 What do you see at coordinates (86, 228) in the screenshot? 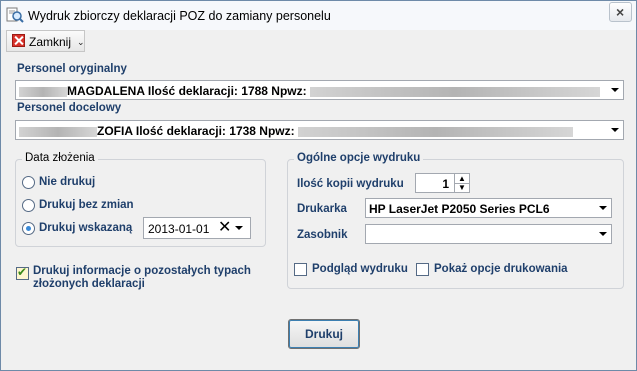
I see `radio-label-drukuj-wskazana: Drukuj wskazaną` at bounding box center [86, 228].